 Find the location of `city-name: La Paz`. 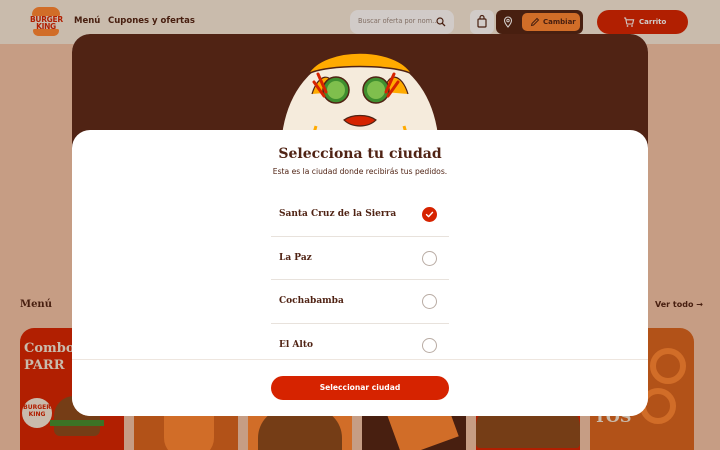

city-name: La Paz is located at coordinates (295, 257).